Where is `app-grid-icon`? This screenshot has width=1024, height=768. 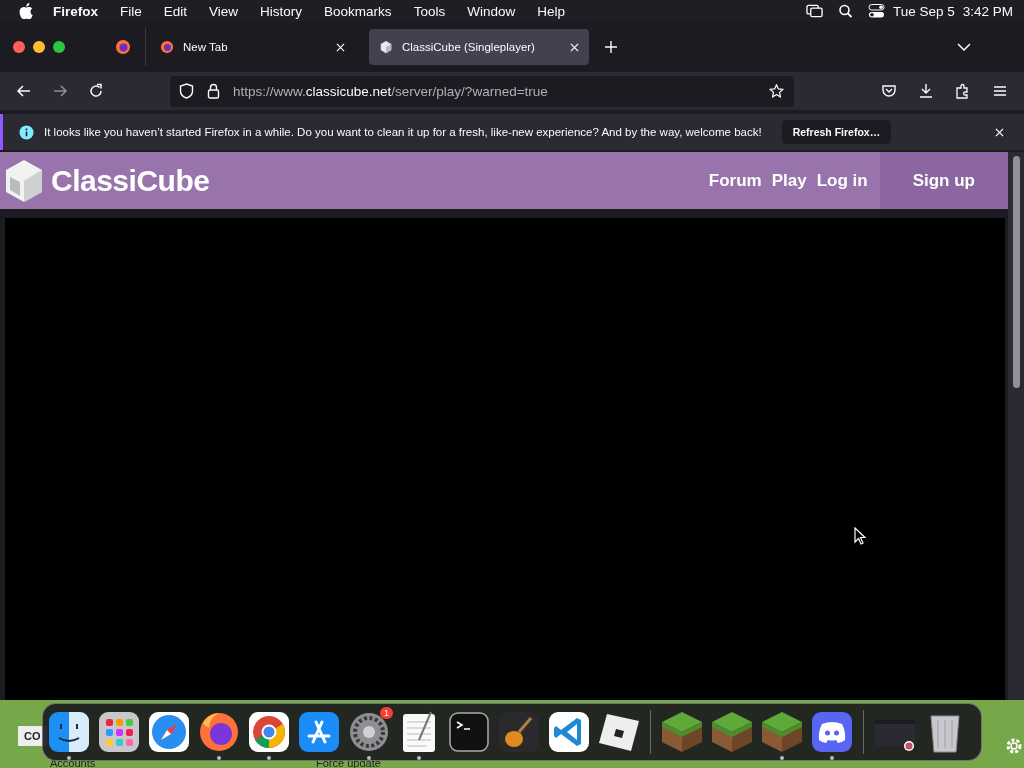 app-grid-icon is located at coordinates (119, 732).